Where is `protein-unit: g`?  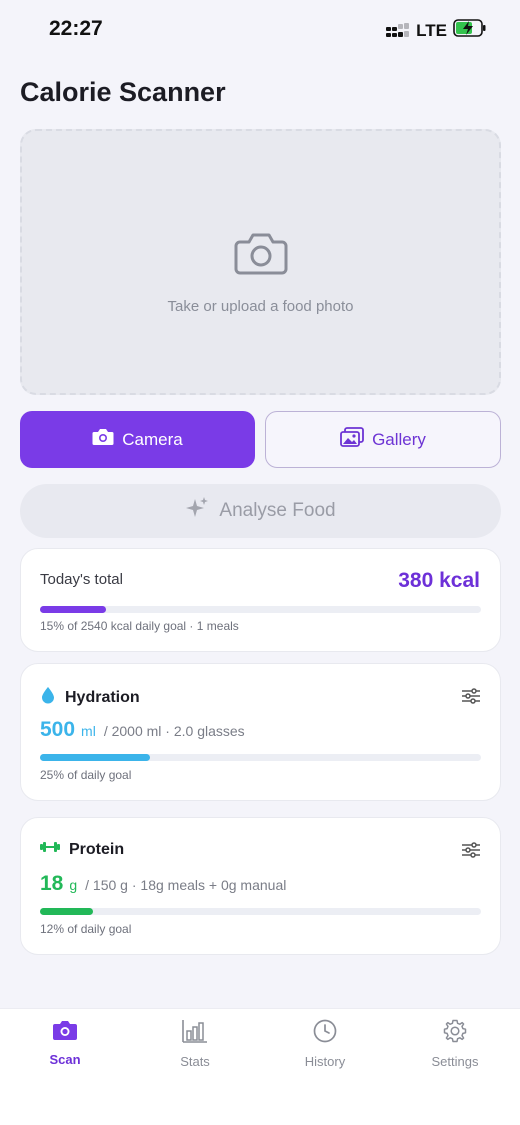
protein-unit: g is located at coordinates (73, 885).